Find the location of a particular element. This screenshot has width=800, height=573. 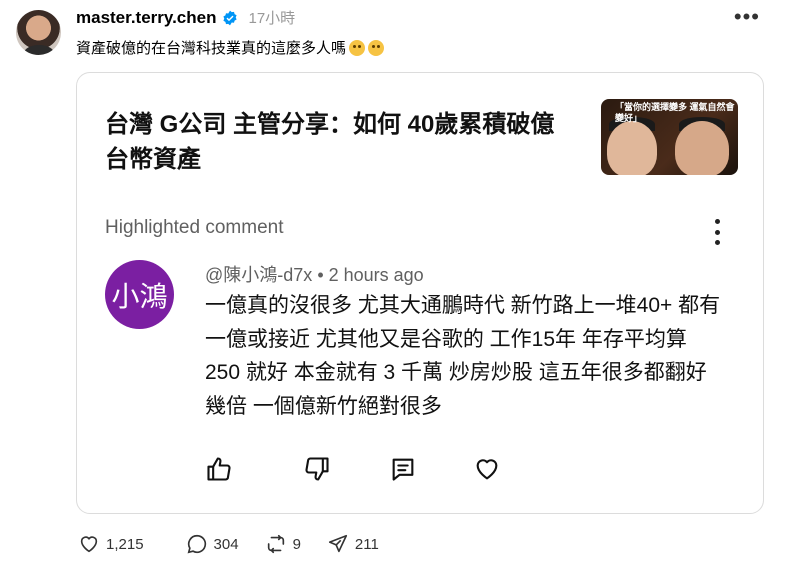

repost-stat: 9 is located at coordinates (283, 544).